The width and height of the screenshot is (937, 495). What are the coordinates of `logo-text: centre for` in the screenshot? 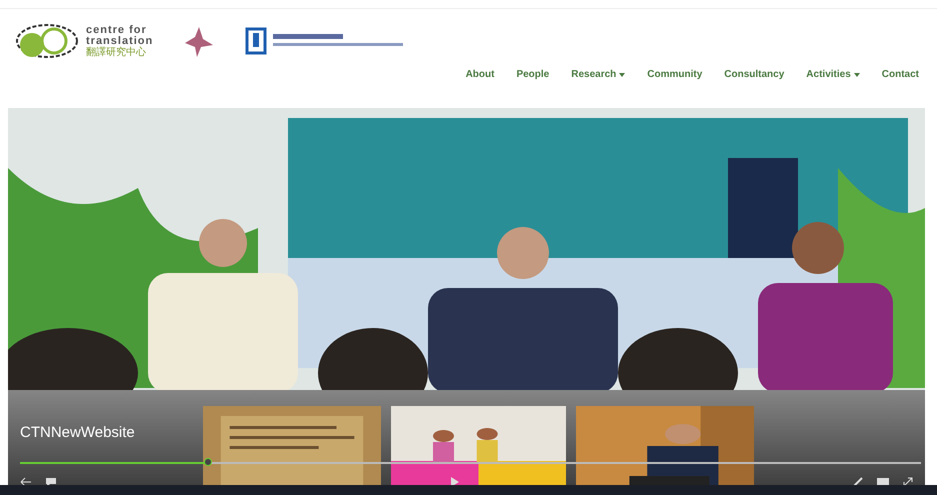 It's located at (117, 30).